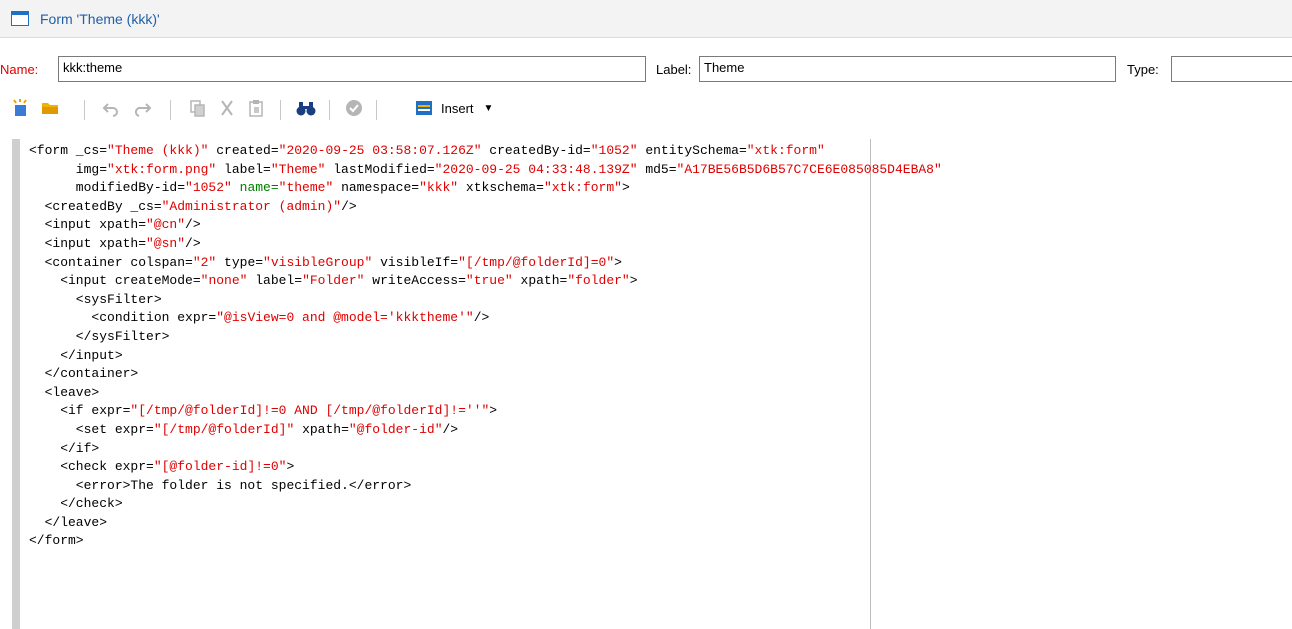 This screenshot has height=629, width=1292. I want to click on code-attribute-value: "folder", so click(598, 281).